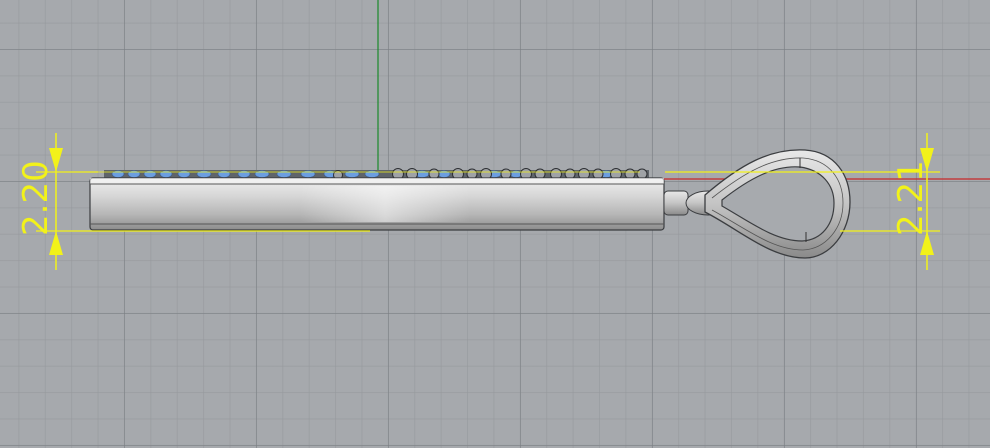 The image size is (990, 448). I want to click on dimension-right-label: 2.21, so click(911, 198).